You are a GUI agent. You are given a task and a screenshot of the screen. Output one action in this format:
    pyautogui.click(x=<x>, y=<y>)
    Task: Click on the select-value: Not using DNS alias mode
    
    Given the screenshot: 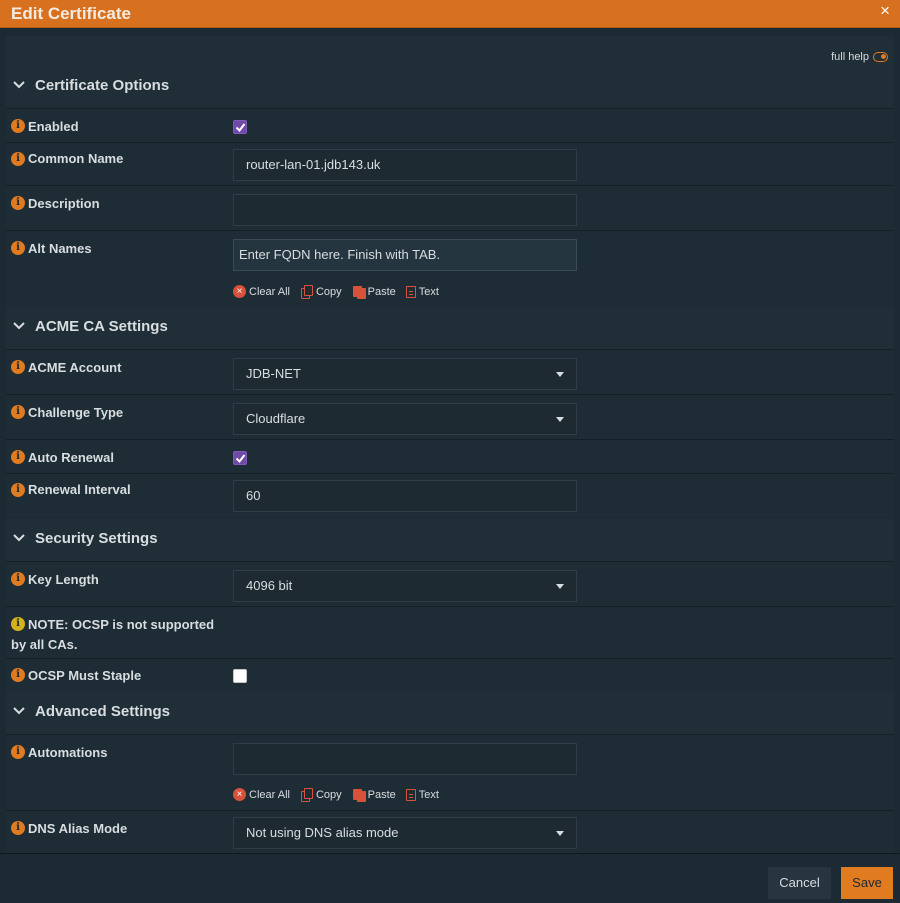 What is the action you would take?
    pyautogui.click(x=322, y=832)
    